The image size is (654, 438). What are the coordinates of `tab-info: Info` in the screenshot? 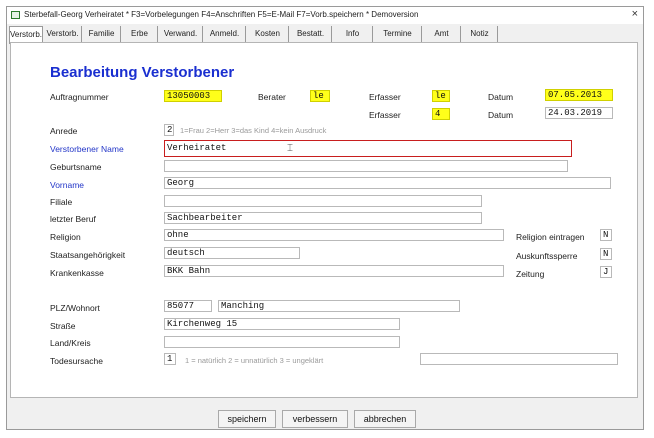 It's located at (353, 34).